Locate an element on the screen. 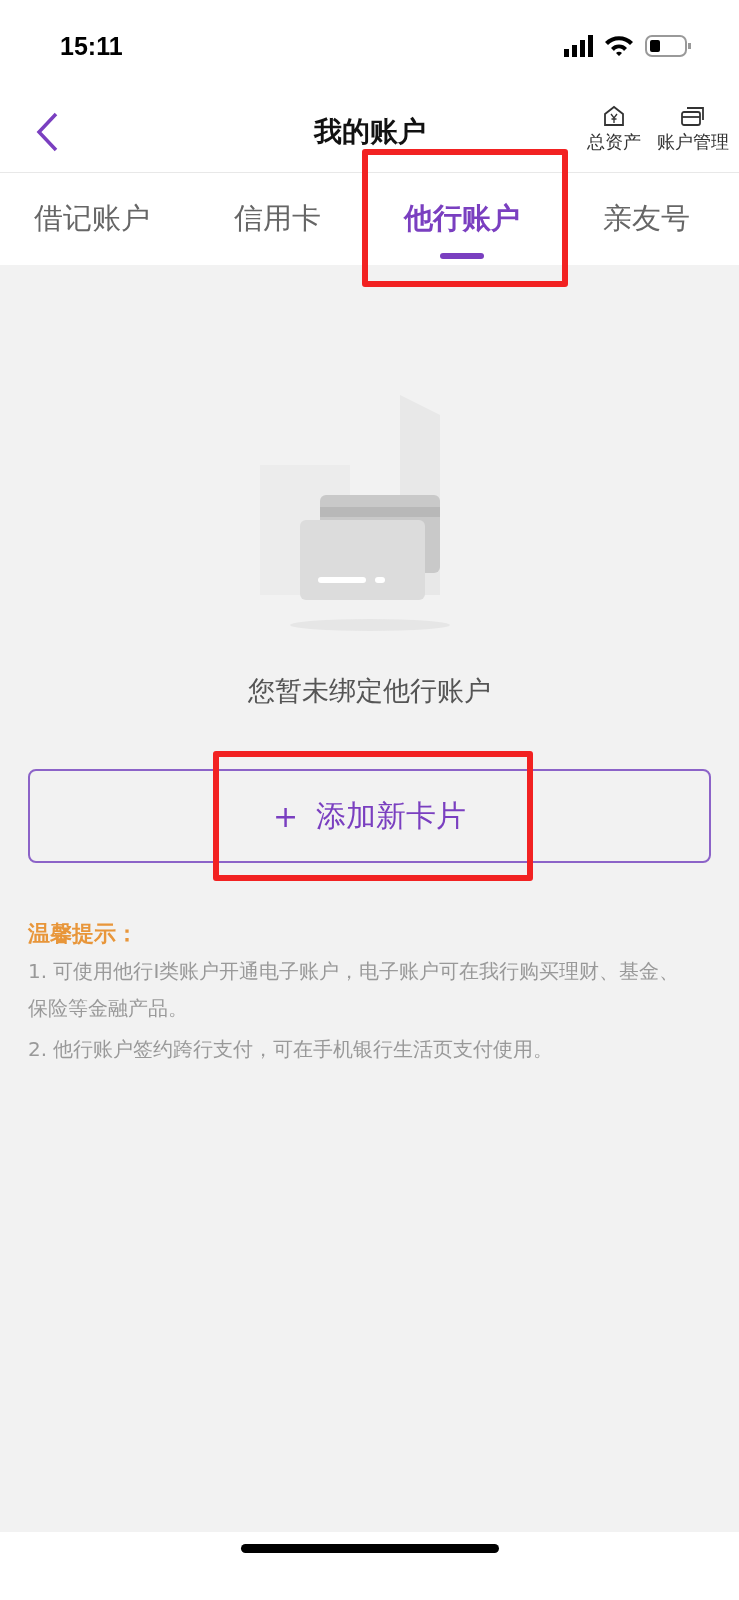  tip-text: 2. 他行账户签约跨行支付，可在手机银行生活页支付使用。 is located at coordinates (291, 1049).